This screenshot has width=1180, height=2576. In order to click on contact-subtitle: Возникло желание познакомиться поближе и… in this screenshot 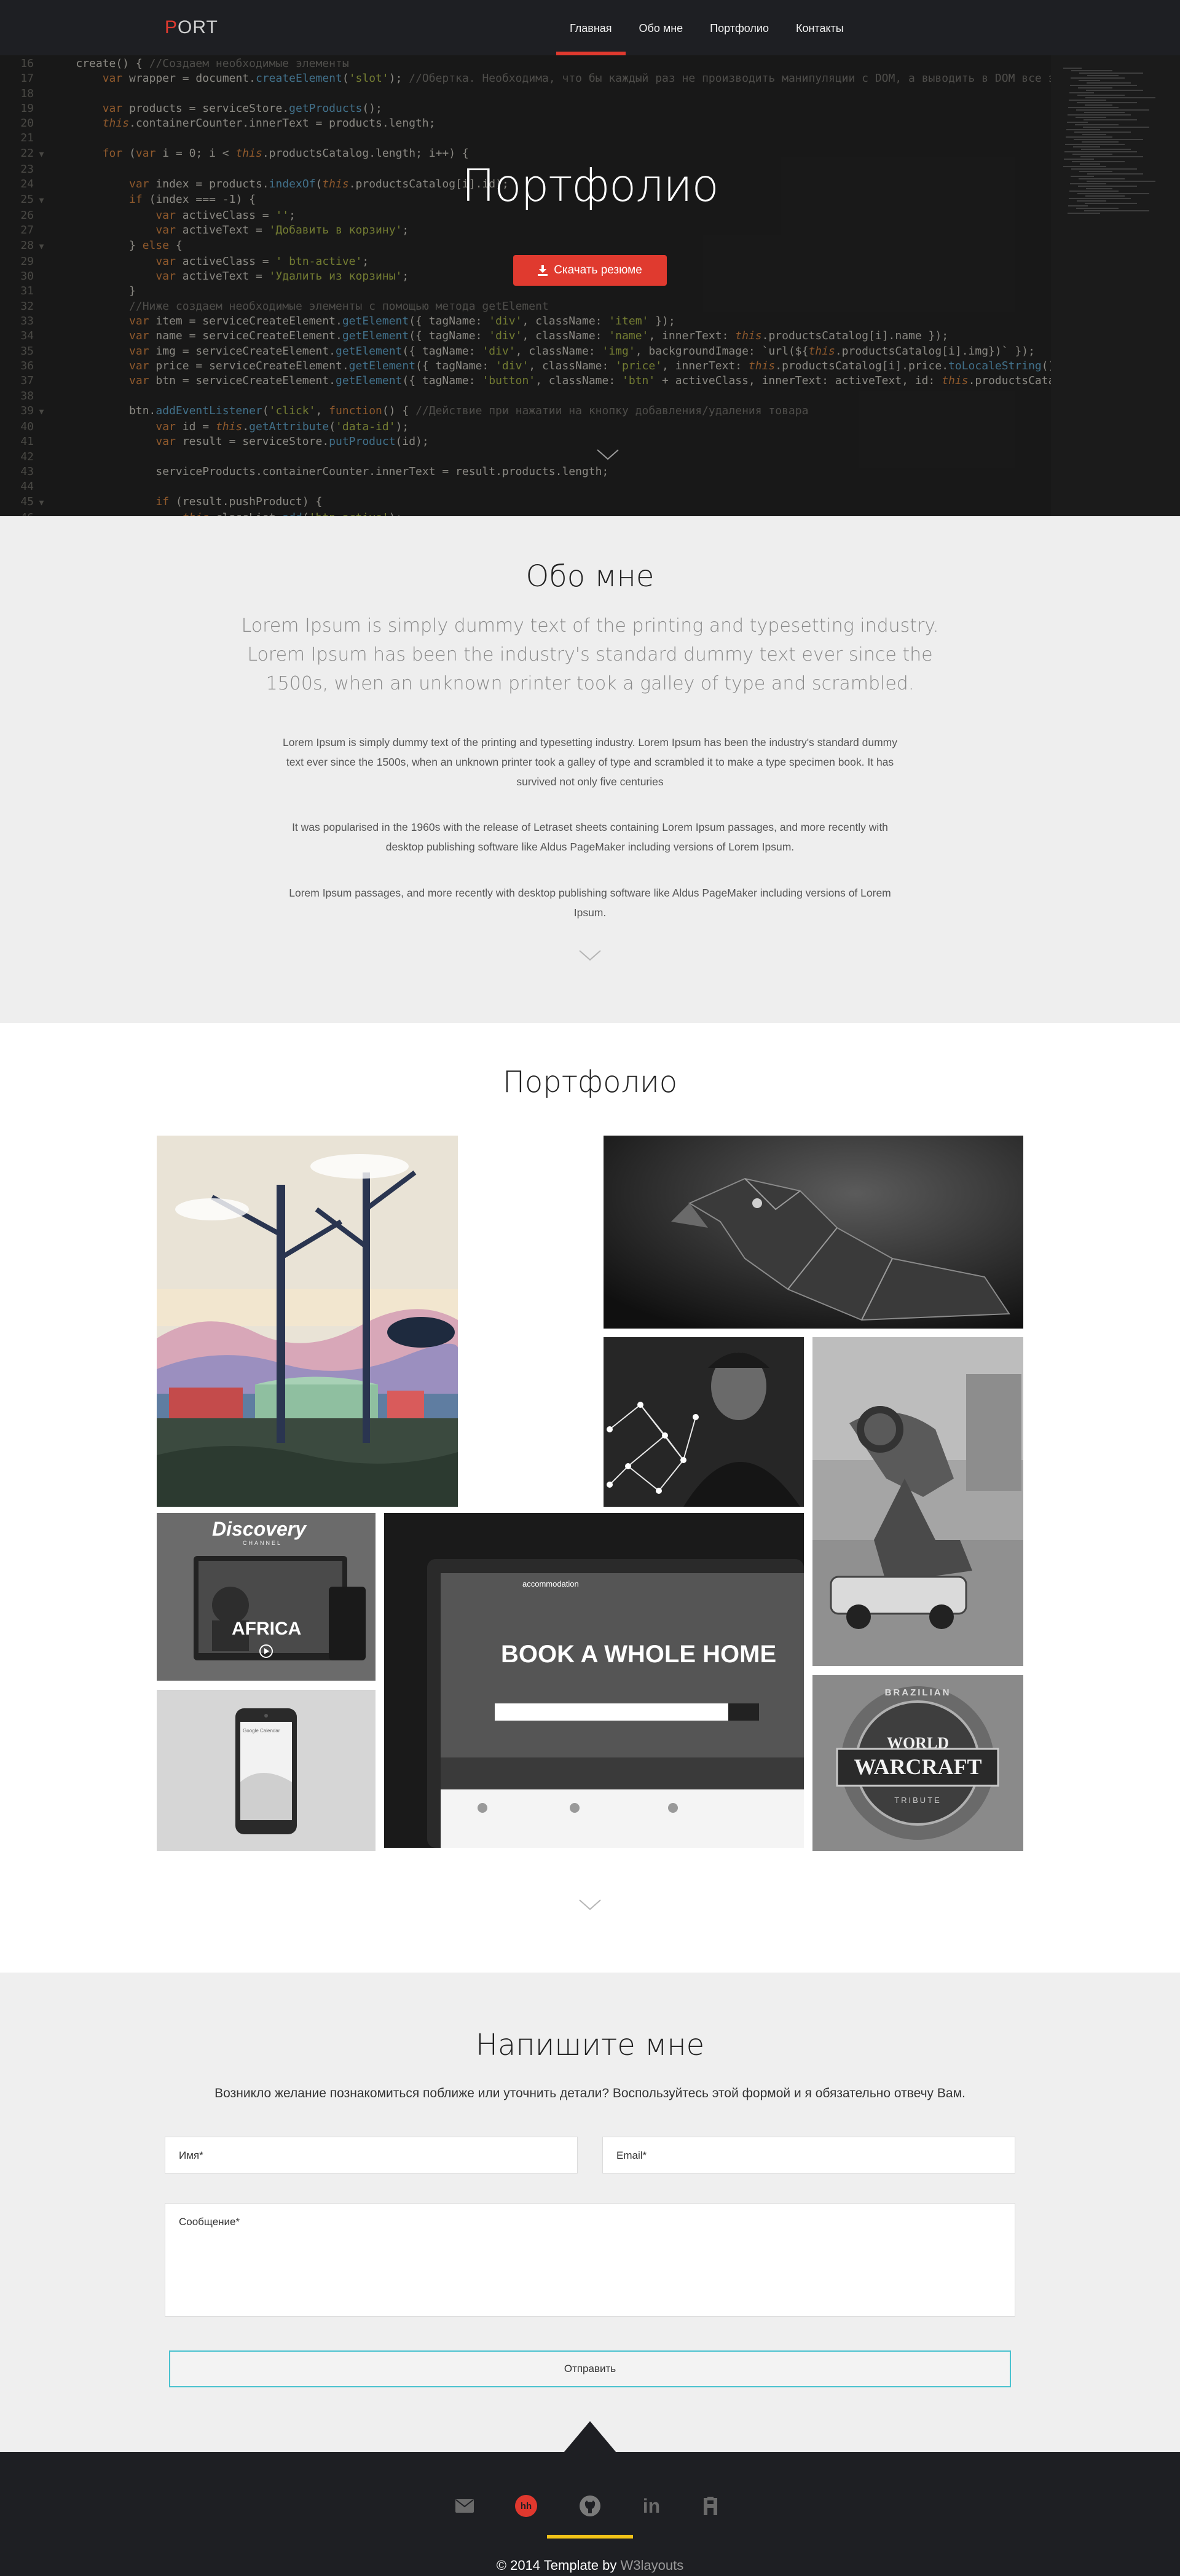, I will do `click(590, 2093)`.